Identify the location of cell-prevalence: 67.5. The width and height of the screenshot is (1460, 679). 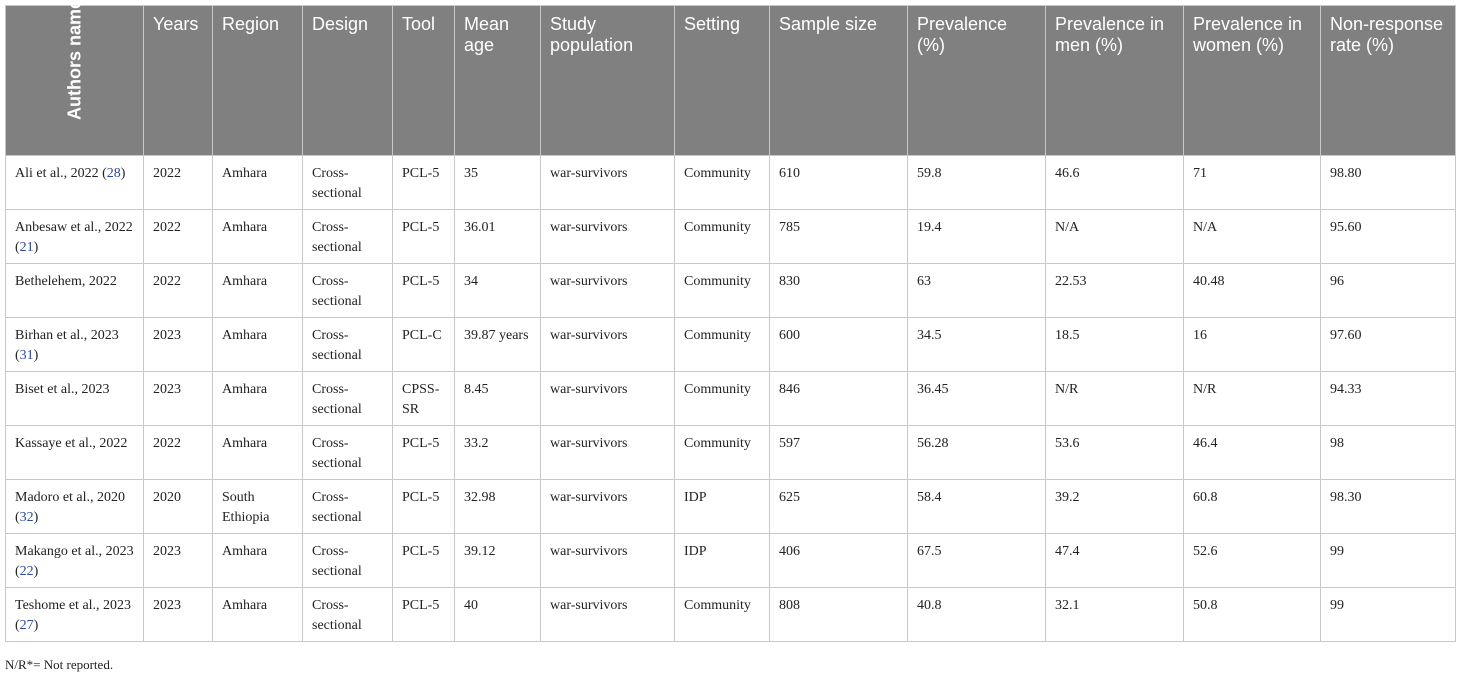
(976, 560).